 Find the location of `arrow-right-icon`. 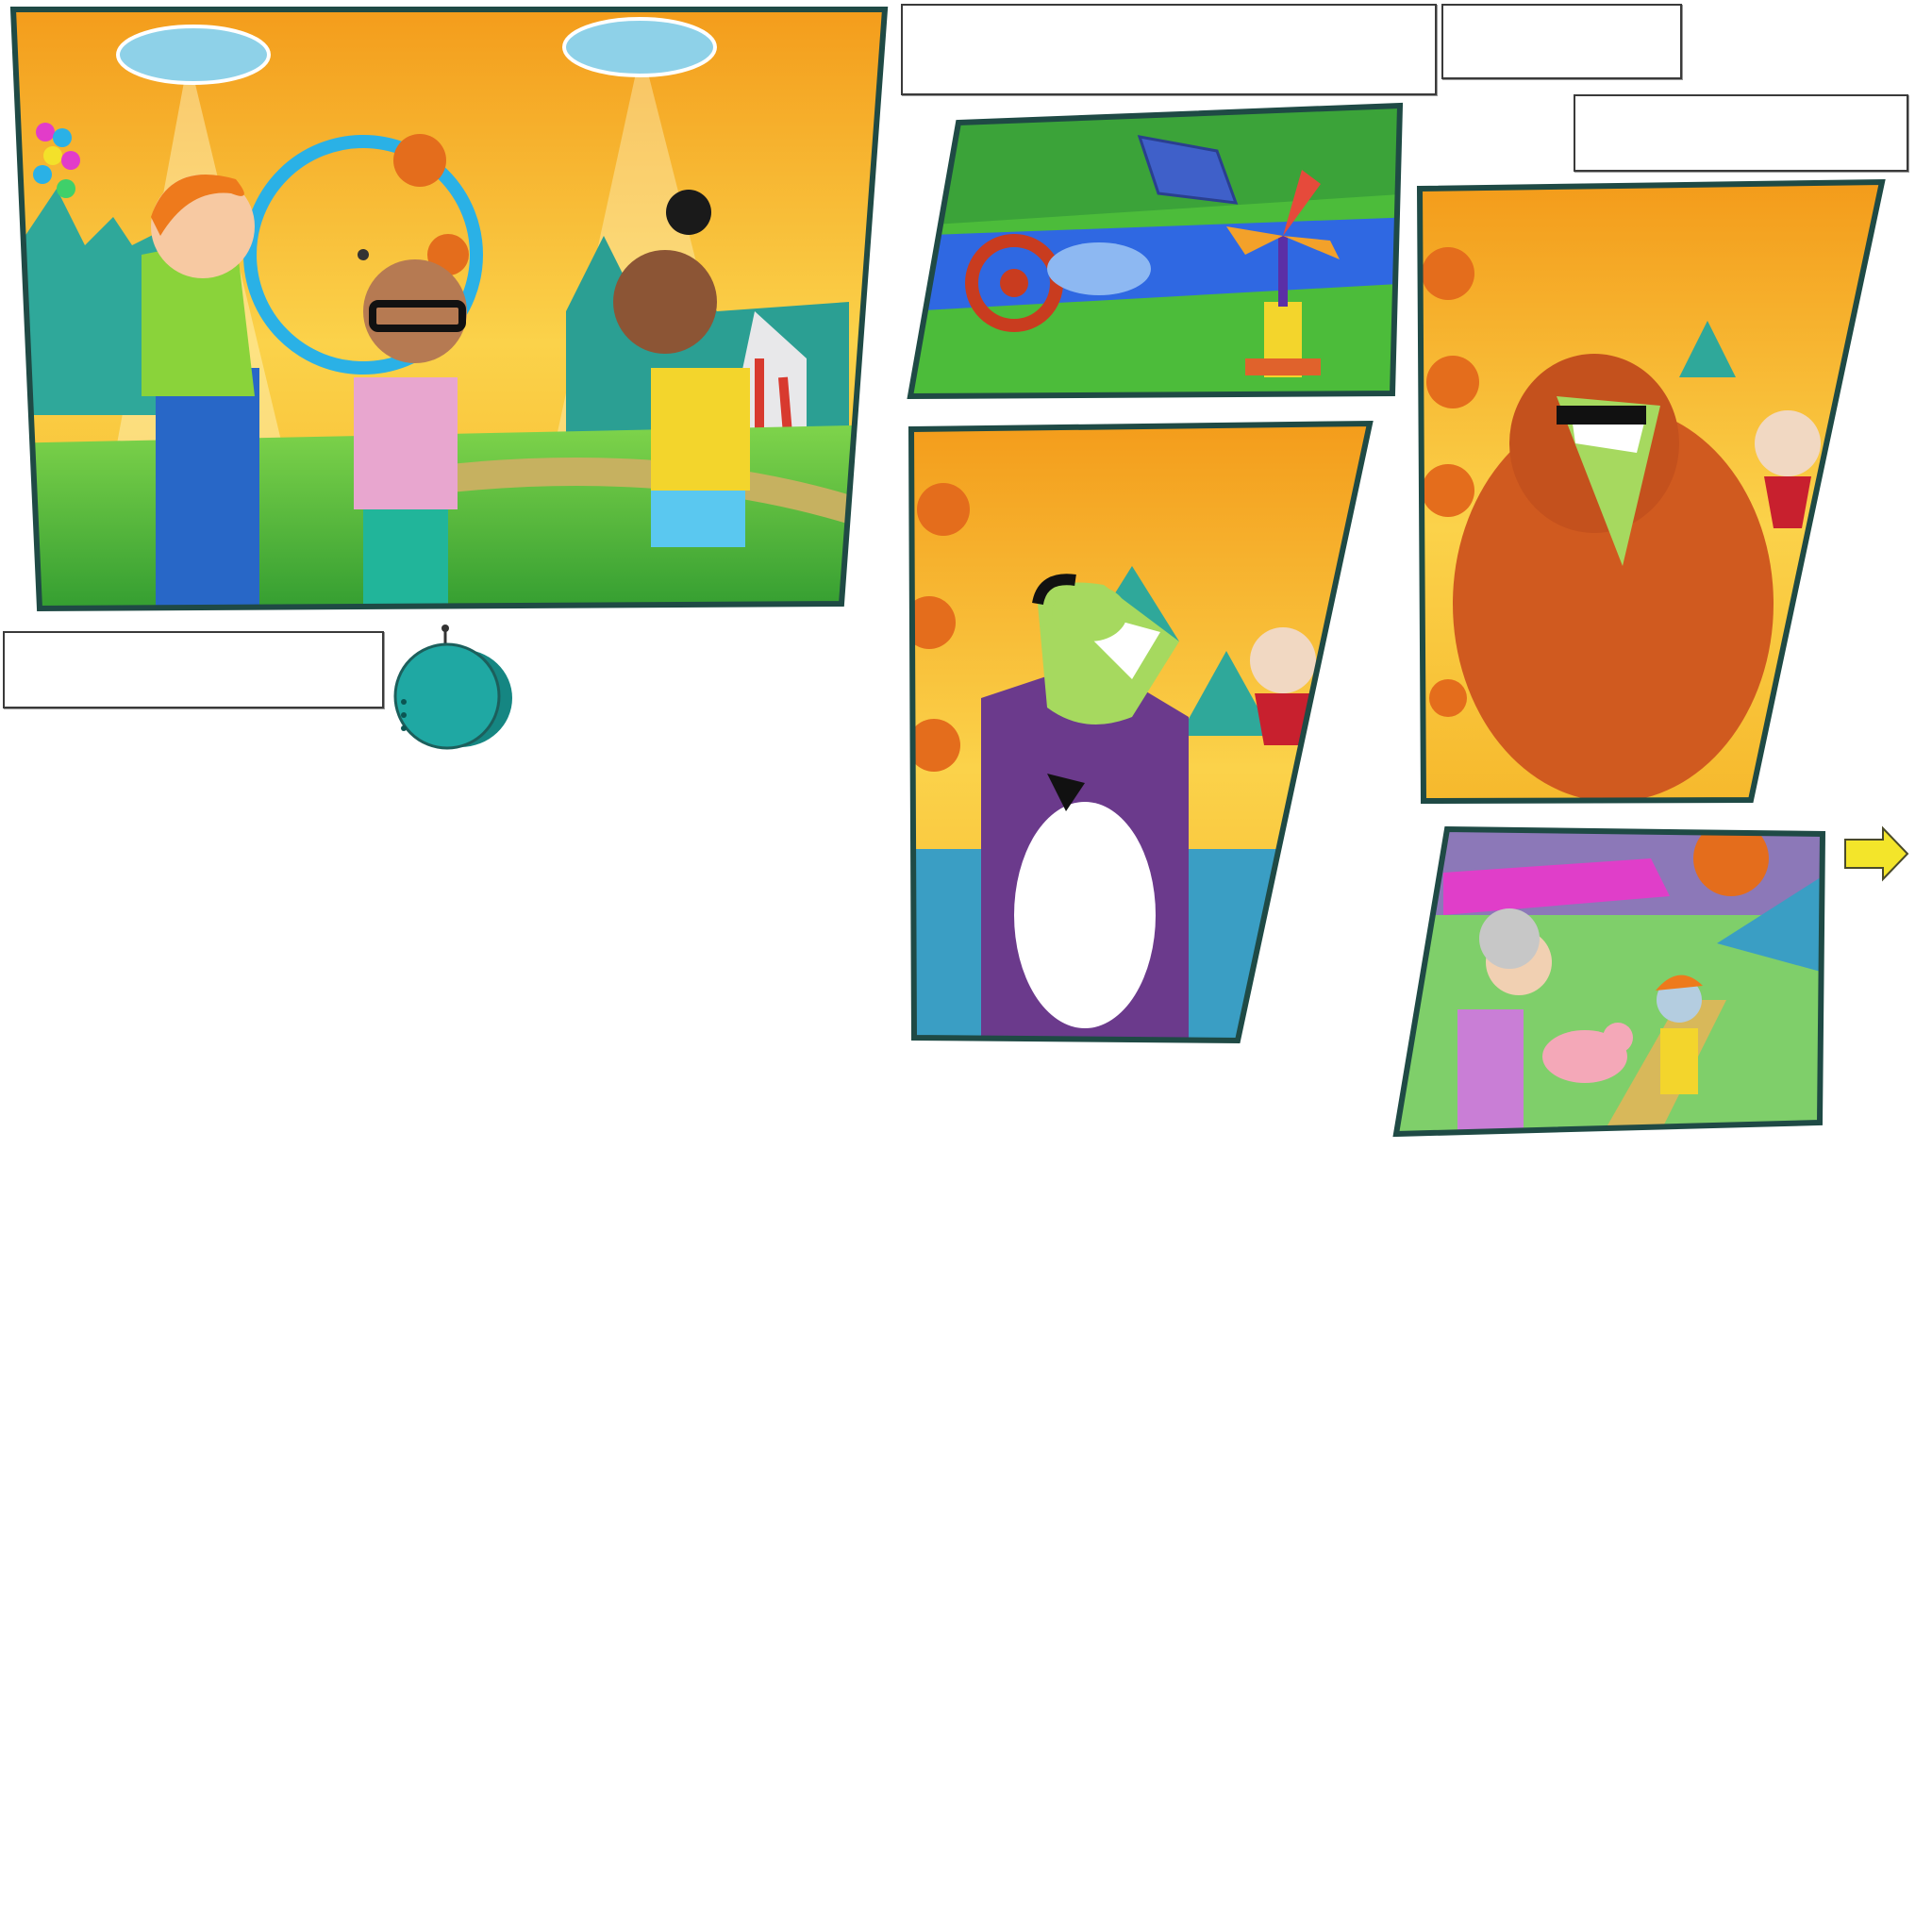

arrow-right-icon is located at coordinates (1876, 854).